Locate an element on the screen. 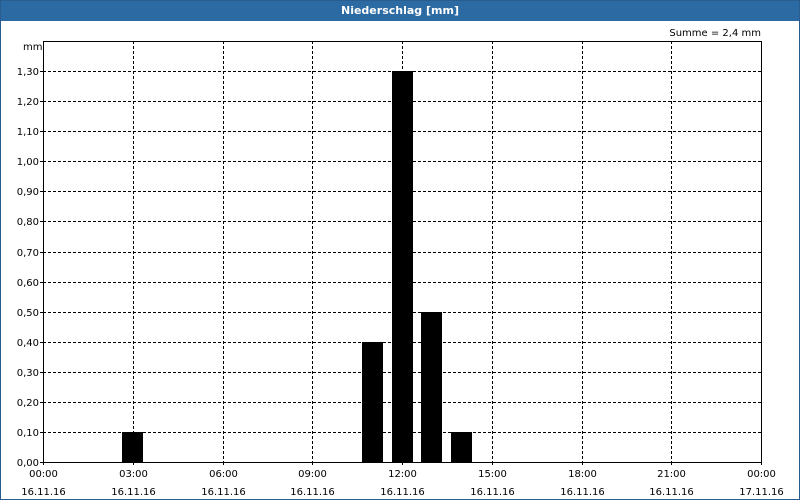  y-tick-label: 0,80 is located at coordinates (28, 222).